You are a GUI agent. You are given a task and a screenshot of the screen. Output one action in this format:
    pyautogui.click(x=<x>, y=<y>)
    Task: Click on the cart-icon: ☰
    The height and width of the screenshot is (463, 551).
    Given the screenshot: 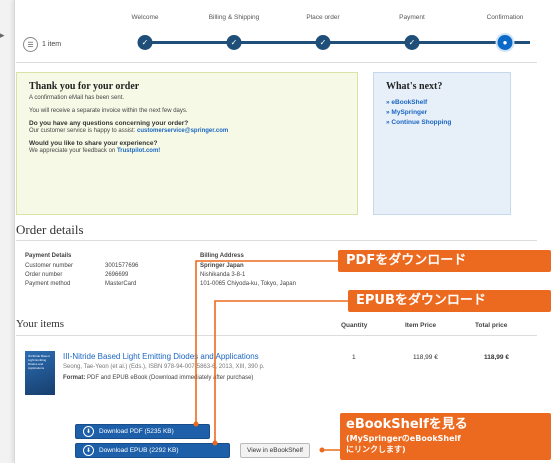 What is the action you would take?
    pyautogui.click(x=30, y=44)
    